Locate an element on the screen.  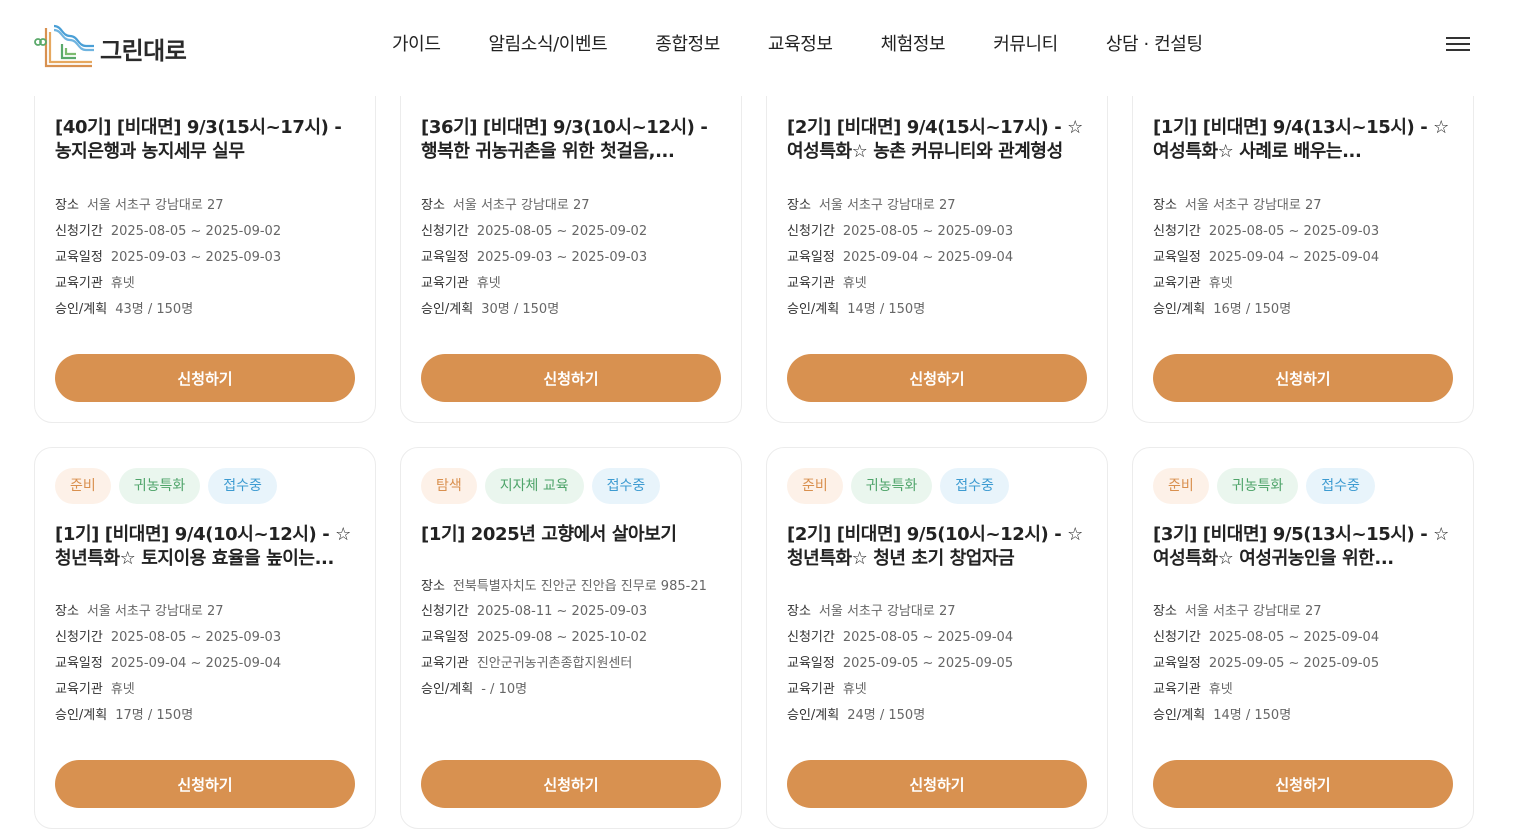
tag-list: 탐색 지자체 교육 접수중 is located at coordinates (541, 486).